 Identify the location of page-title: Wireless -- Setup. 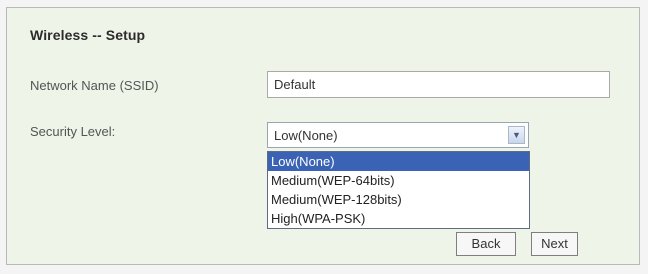
(88, 35).